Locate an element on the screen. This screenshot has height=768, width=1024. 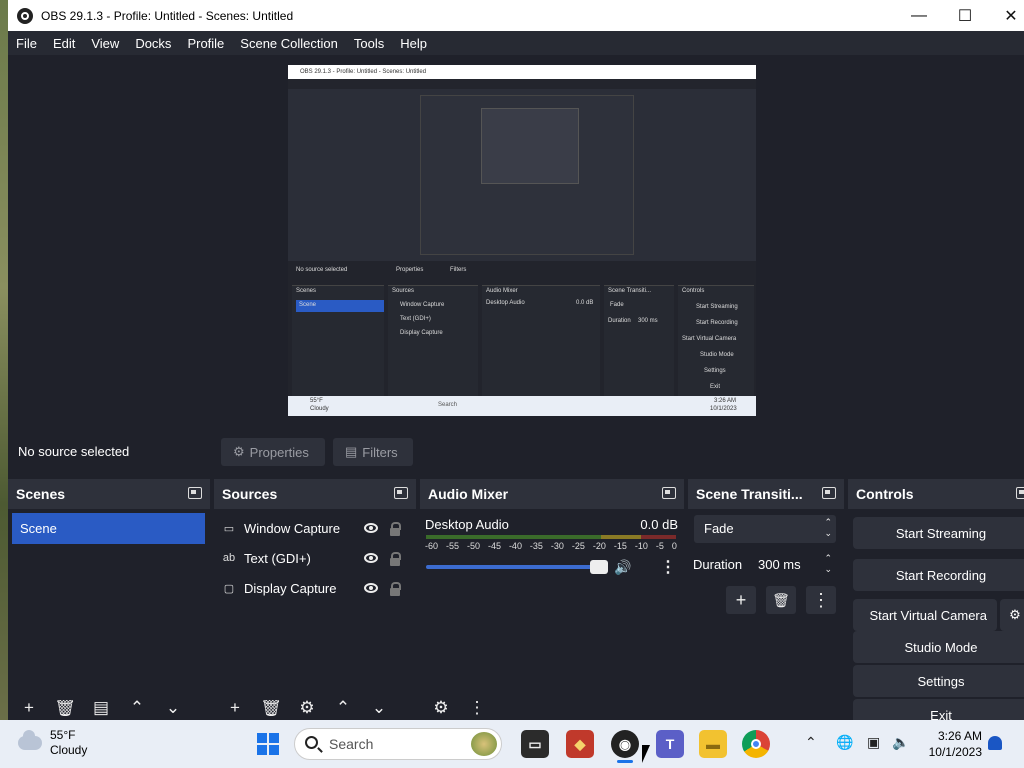
remove-transition-button: 🗑 is located at coordinates (781, 600).